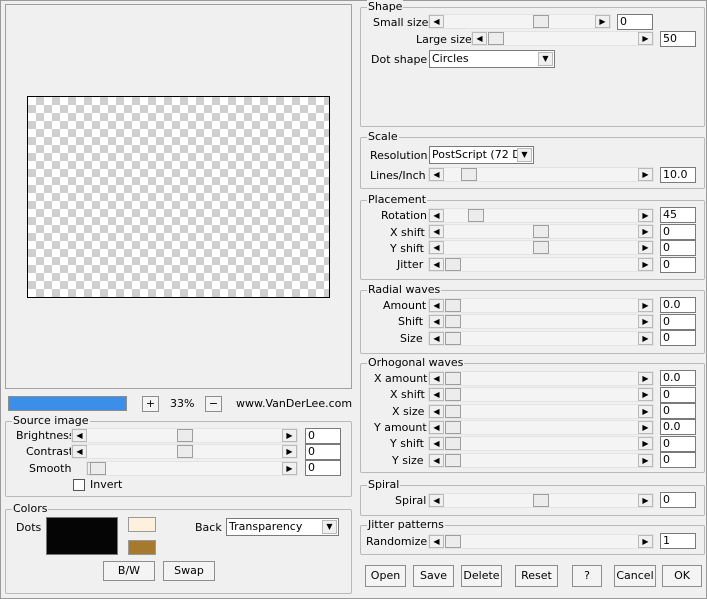 This screenshot has height=599, width=707. What do you see at coordinates (541, 174) in the screenshot?
I see `lines-inch-slider: ◀ ▶` at bounding box center [541, 174].